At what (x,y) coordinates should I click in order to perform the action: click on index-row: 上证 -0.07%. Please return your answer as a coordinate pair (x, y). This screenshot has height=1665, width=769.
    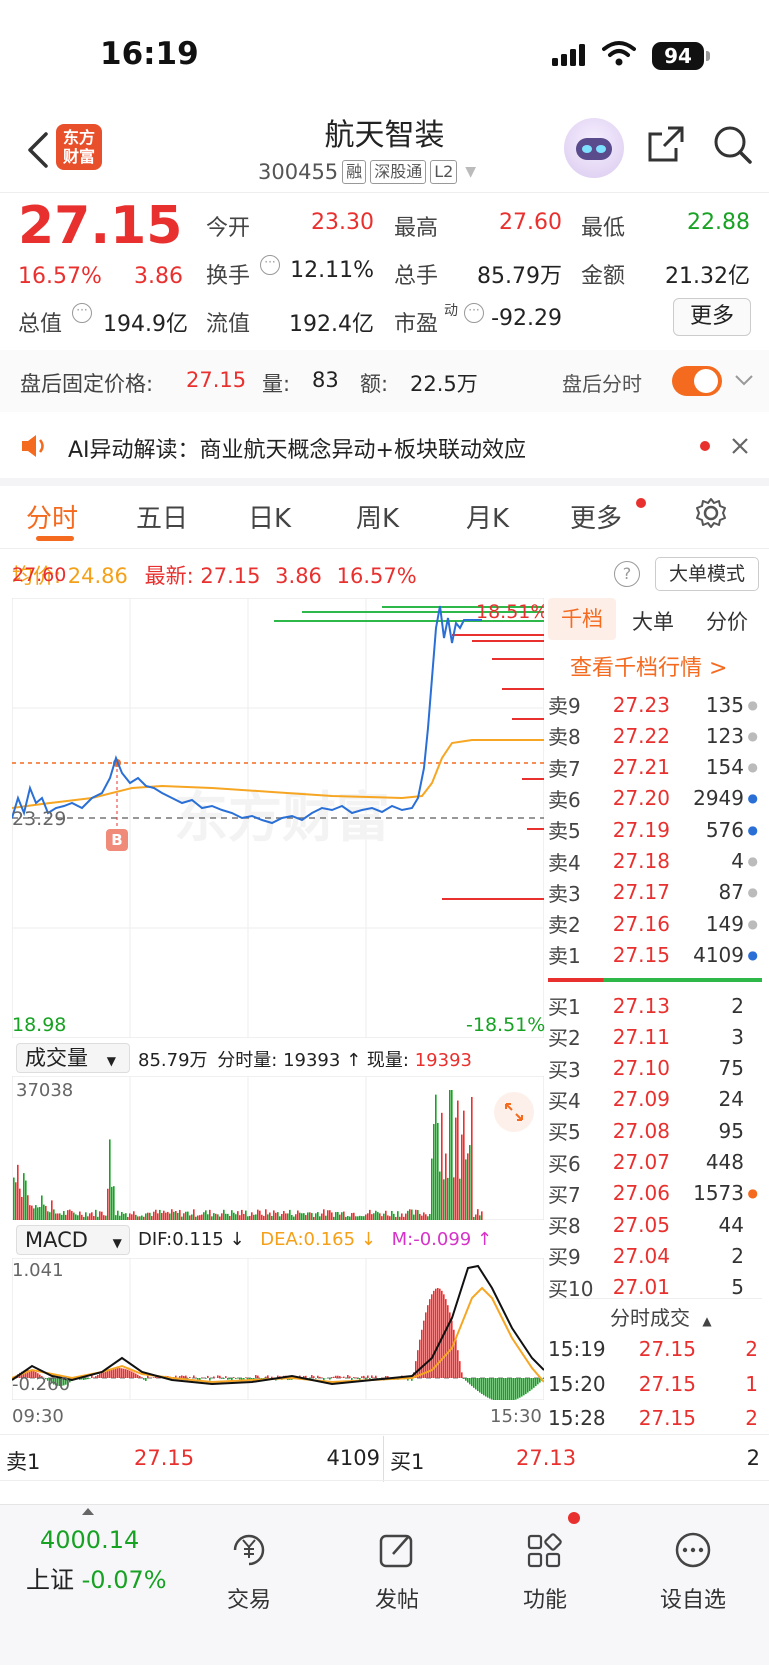
    Looking at the image, I should click on (96, 1577).